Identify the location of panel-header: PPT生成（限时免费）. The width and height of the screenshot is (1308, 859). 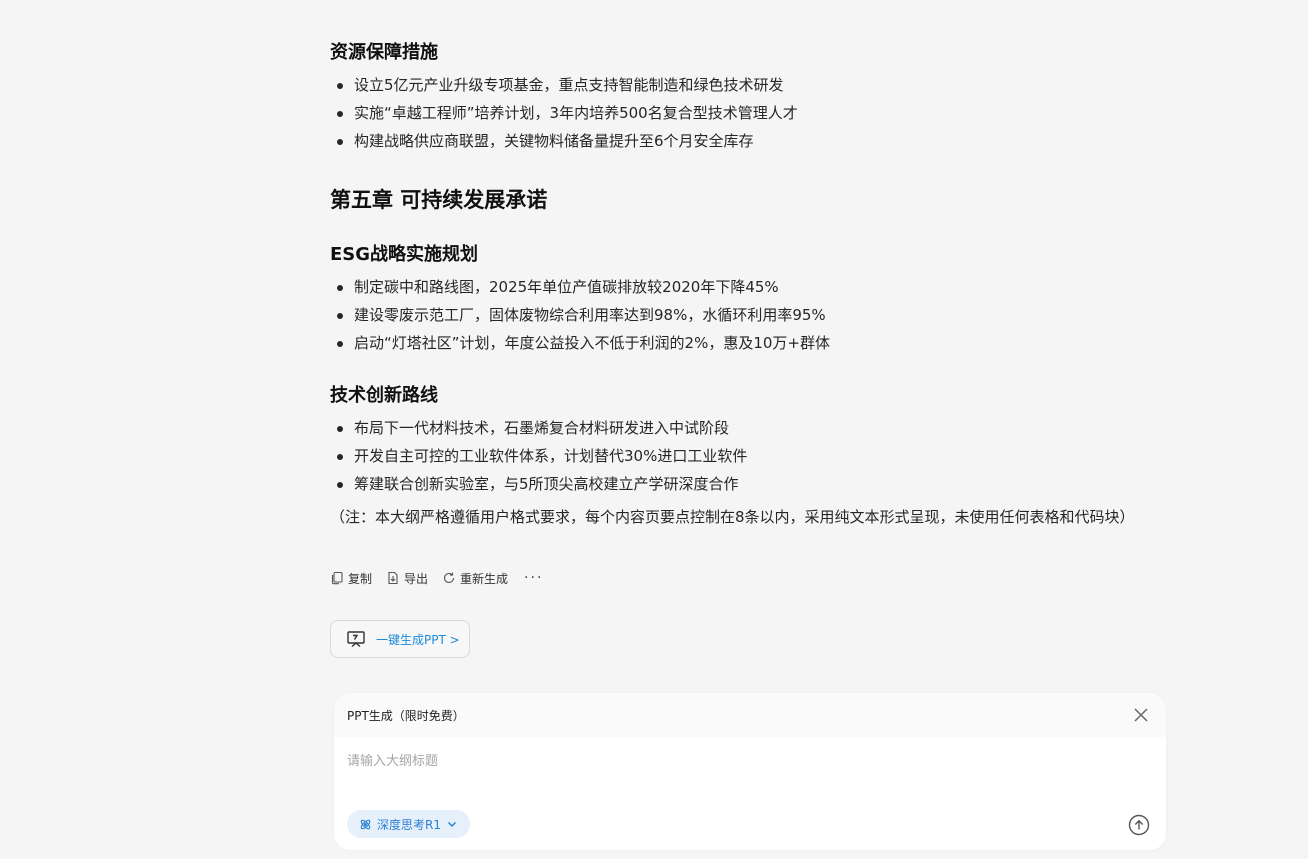
(750, 715).